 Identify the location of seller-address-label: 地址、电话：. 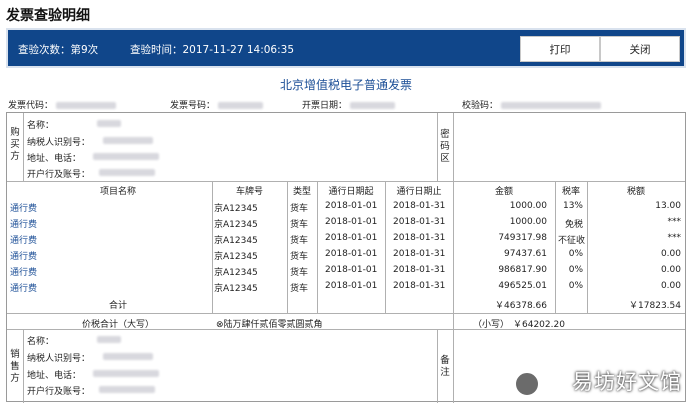
(54, 376).